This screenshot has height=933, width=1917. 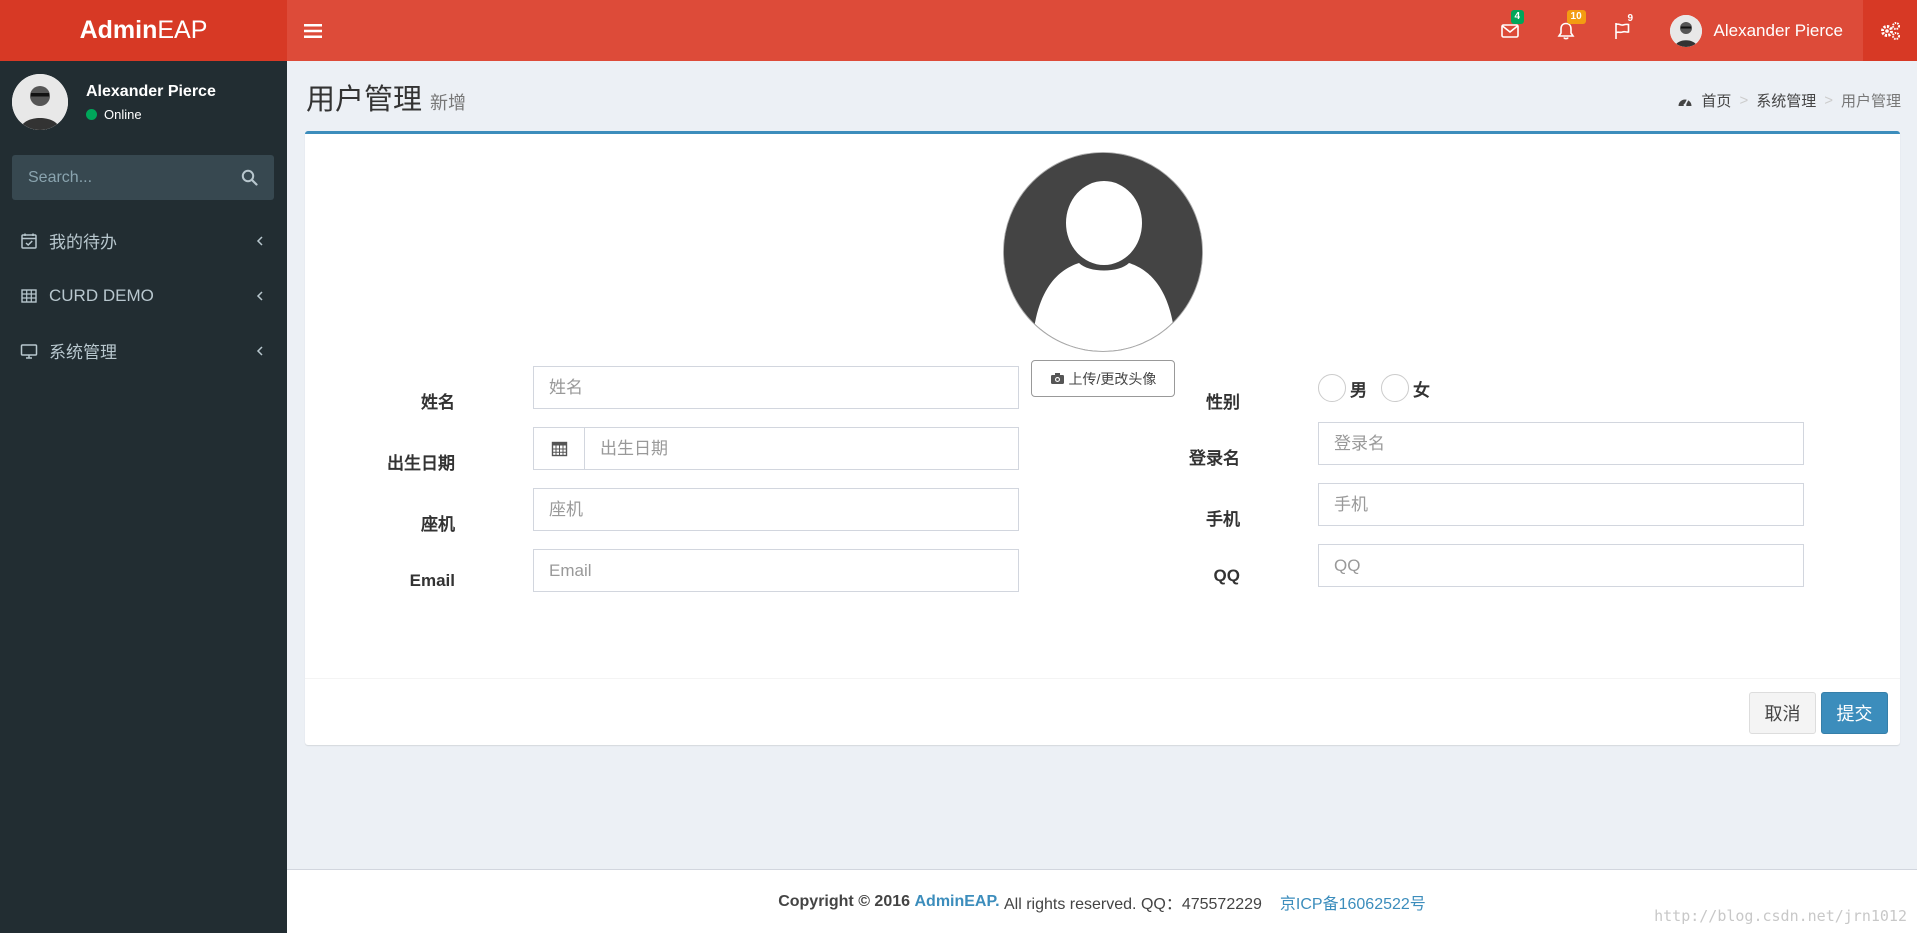 What do you see at coordinates (801, 448) in the screenshot?
I see `birth-date-input` at bounding box center [801, 448].